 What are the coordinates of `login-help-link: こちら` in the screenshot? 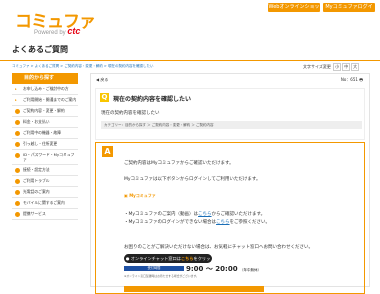 It's located at (223, 222).